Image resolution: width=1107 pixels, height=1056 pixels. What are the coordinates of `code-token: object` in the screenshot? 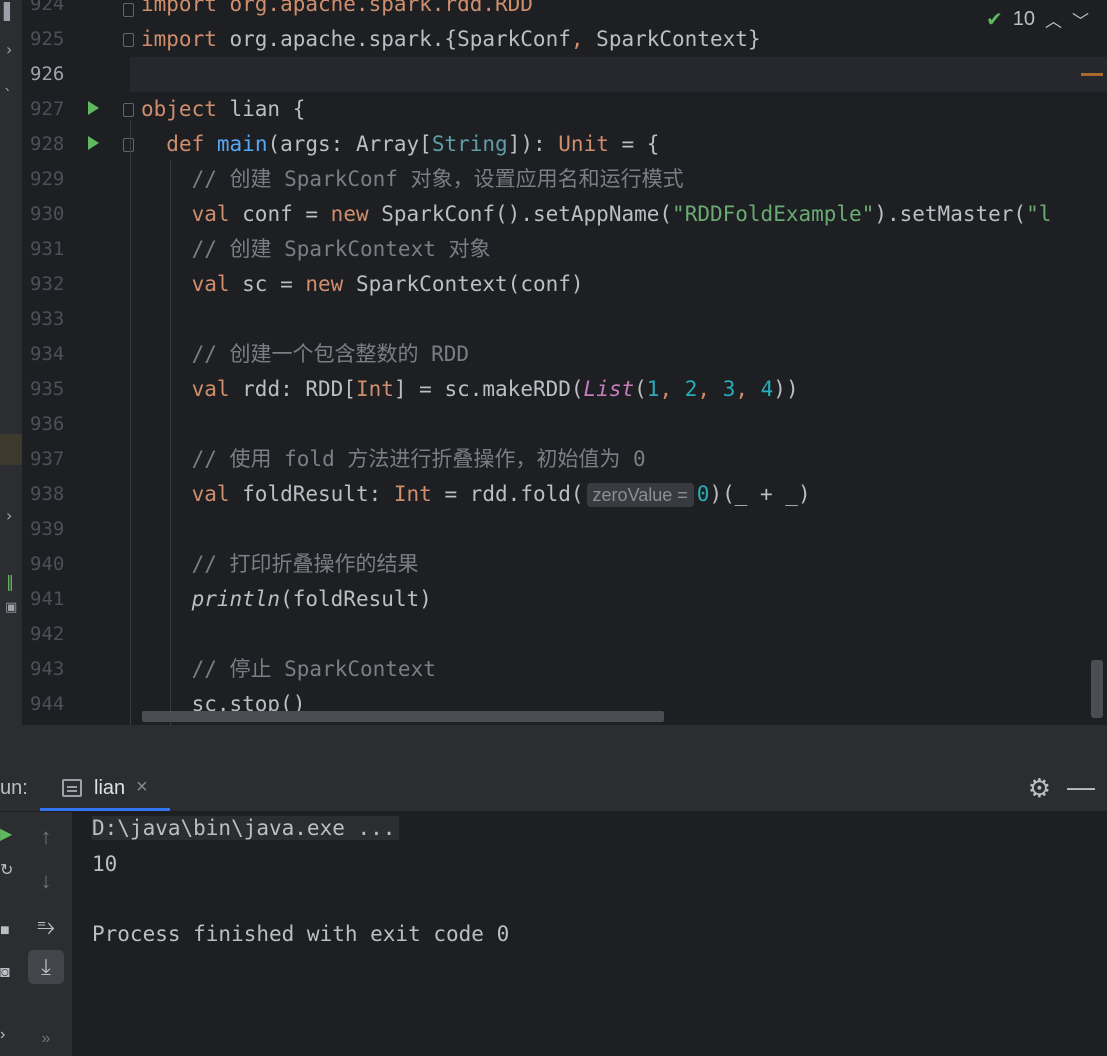 It's located at (179, 109).